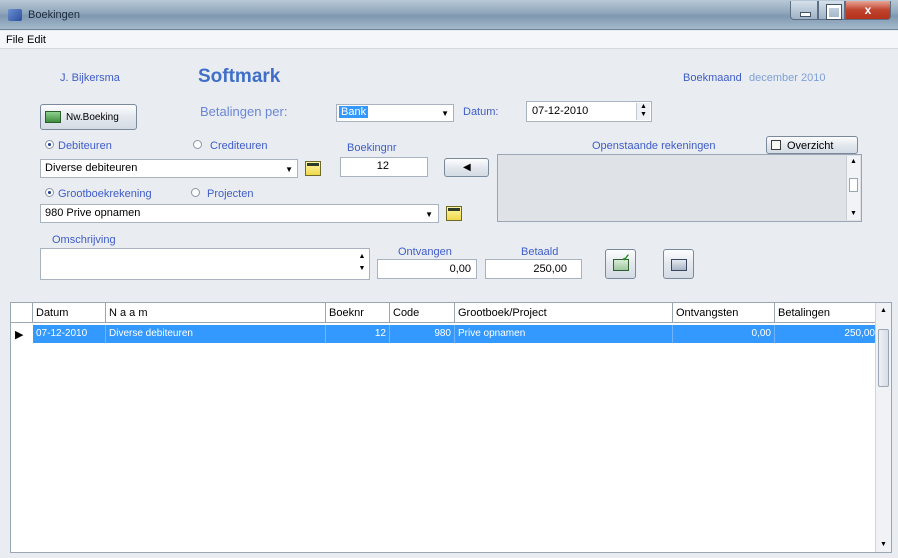  I want to click on title-bar: Boekingen x, so click(449, 15).